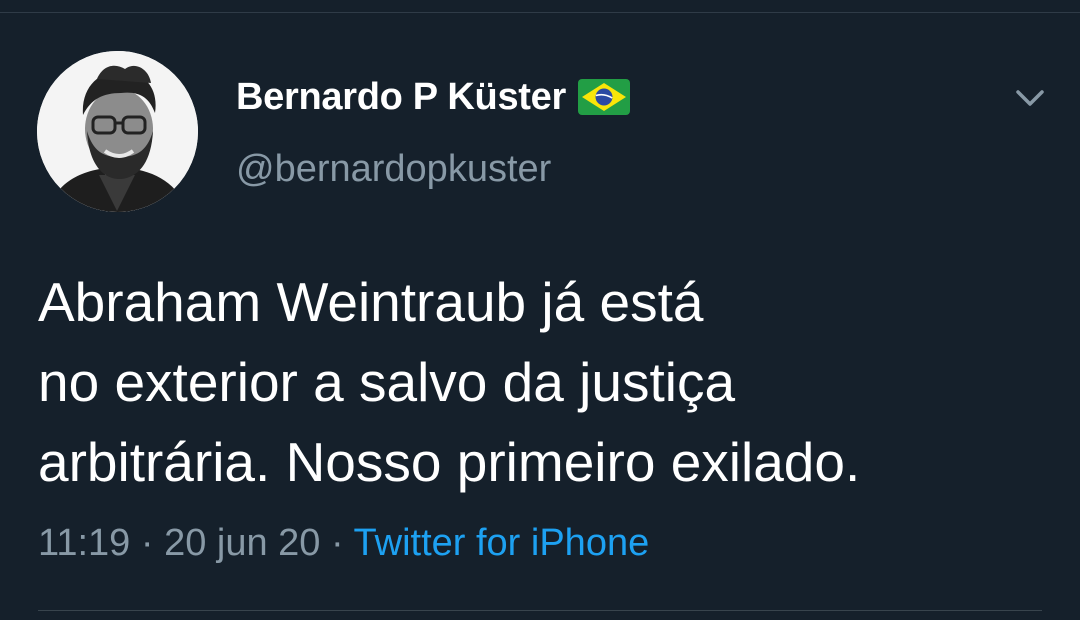 This screenshot has width=1080, height=620. I want to click on author-name-row: Bernardo P Küster, so click(433, 97).